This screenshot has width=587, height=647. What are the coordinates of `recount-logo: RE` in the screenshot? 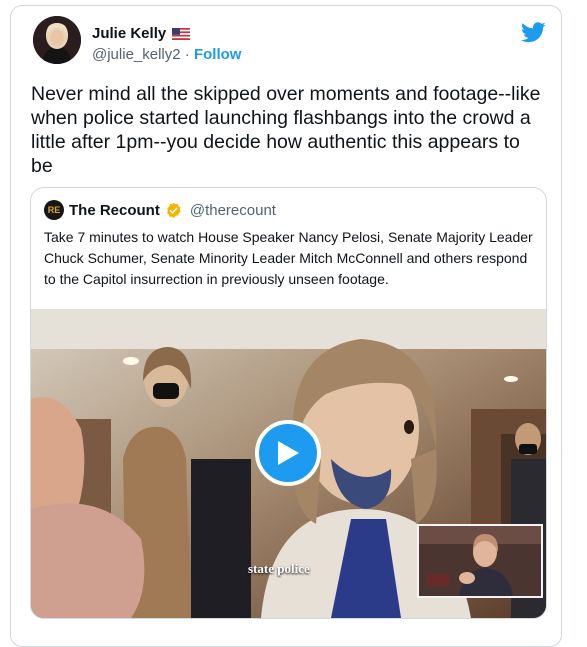 It's located at (54, 210).